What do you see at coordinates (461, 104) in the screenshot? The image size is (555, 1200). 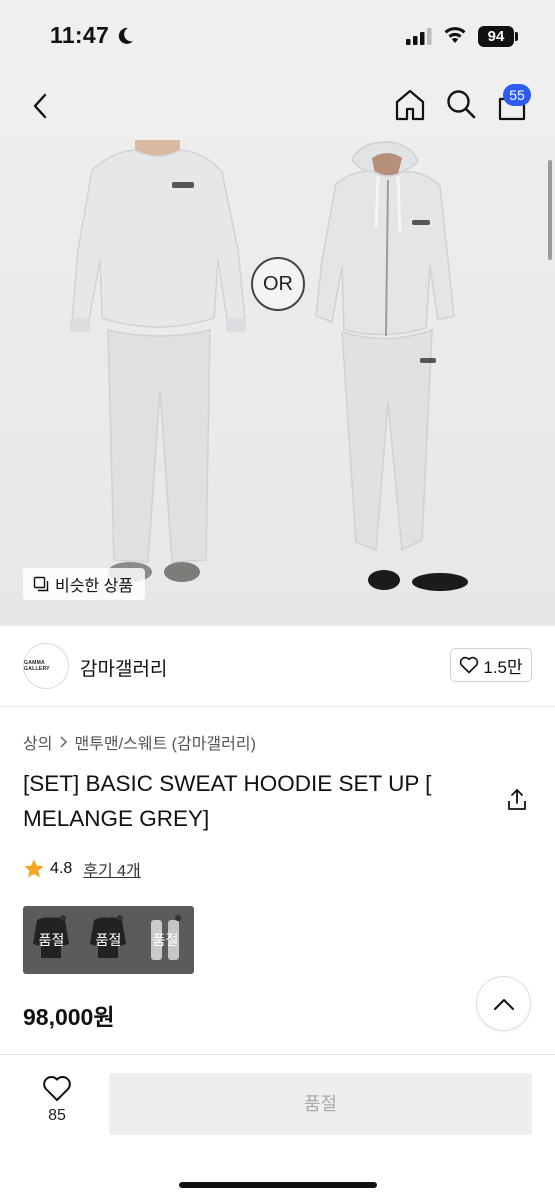 I see `search-icon` at bounding box center [461, 104].